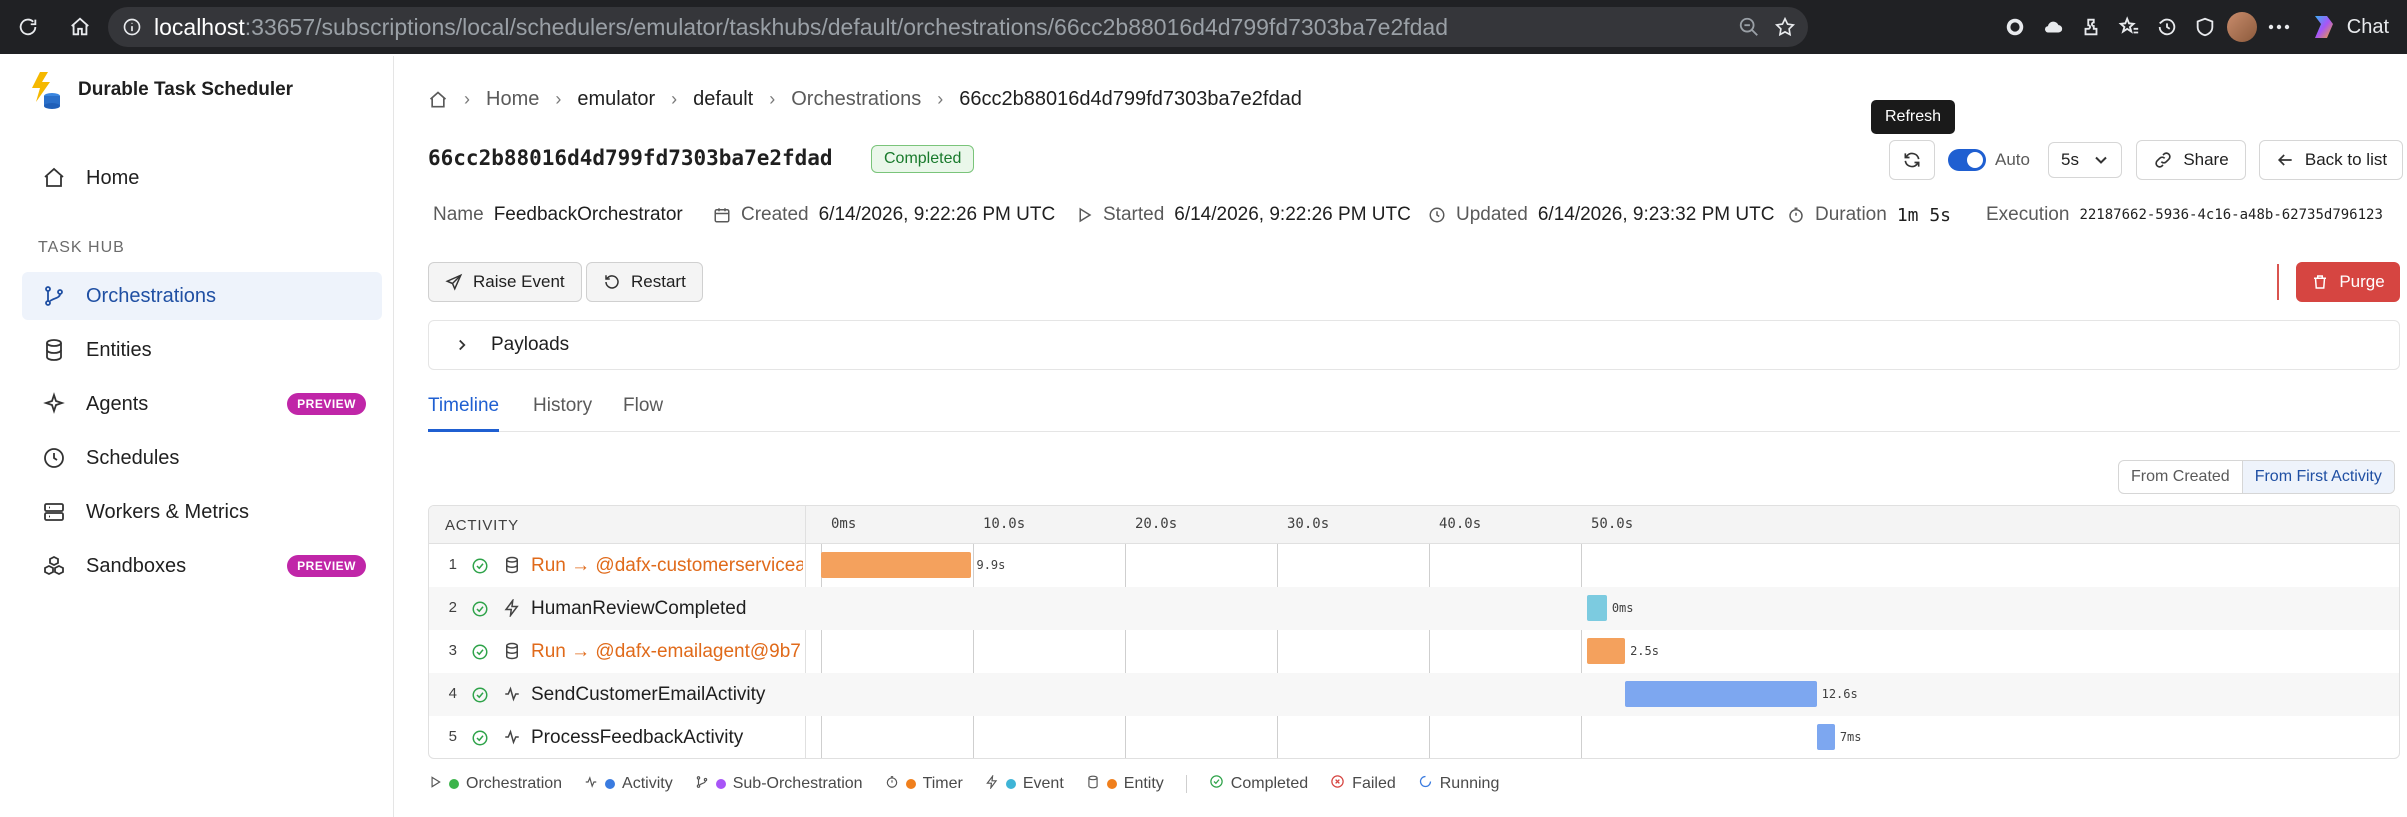  What do you see at coordinates (1469, 783) in the screenshot?
I see `legend-label: Running` at bounding box center [1469, 783].